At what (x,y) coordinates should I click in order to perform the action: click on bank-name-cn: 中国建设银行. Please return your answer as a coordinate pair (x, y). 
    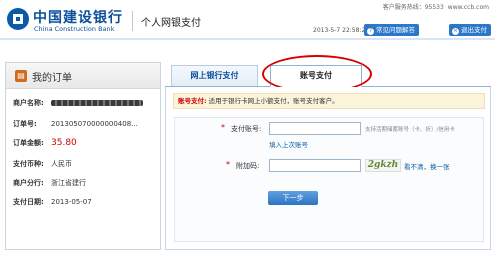
    Looking at the image, I should click on (78, 18).